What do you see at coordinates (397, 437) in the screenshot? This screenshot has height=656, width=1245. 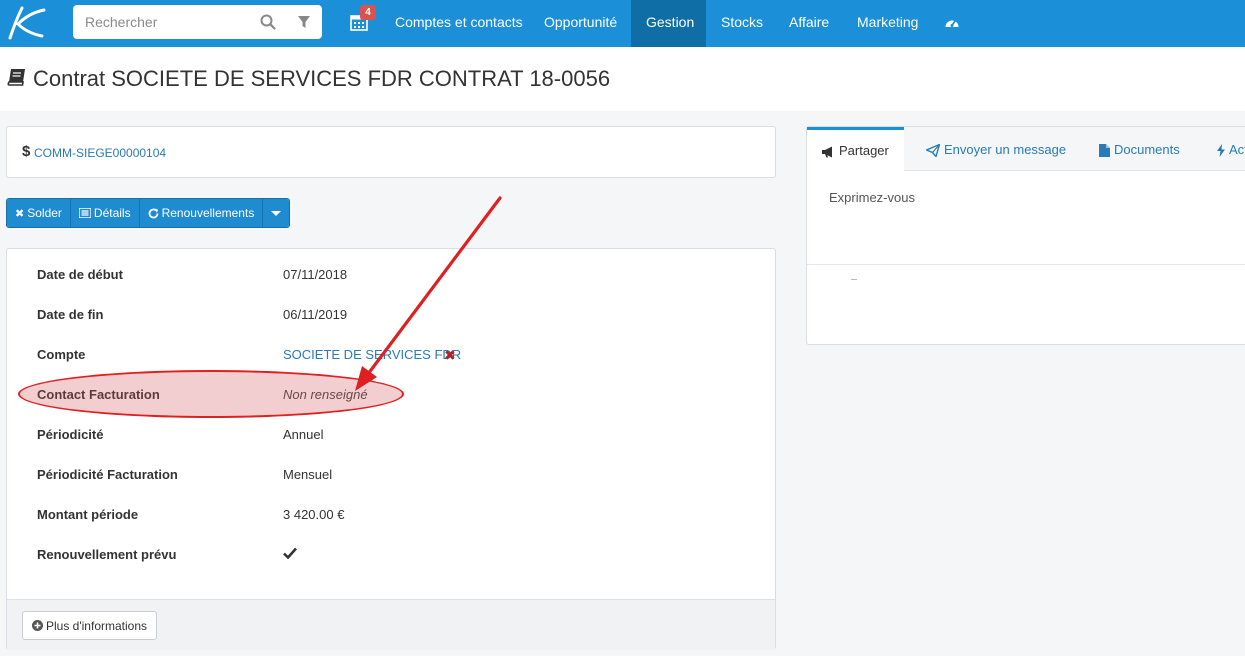 I see `field-row: Périodicité Annuel` at bounding box center [397, 437].